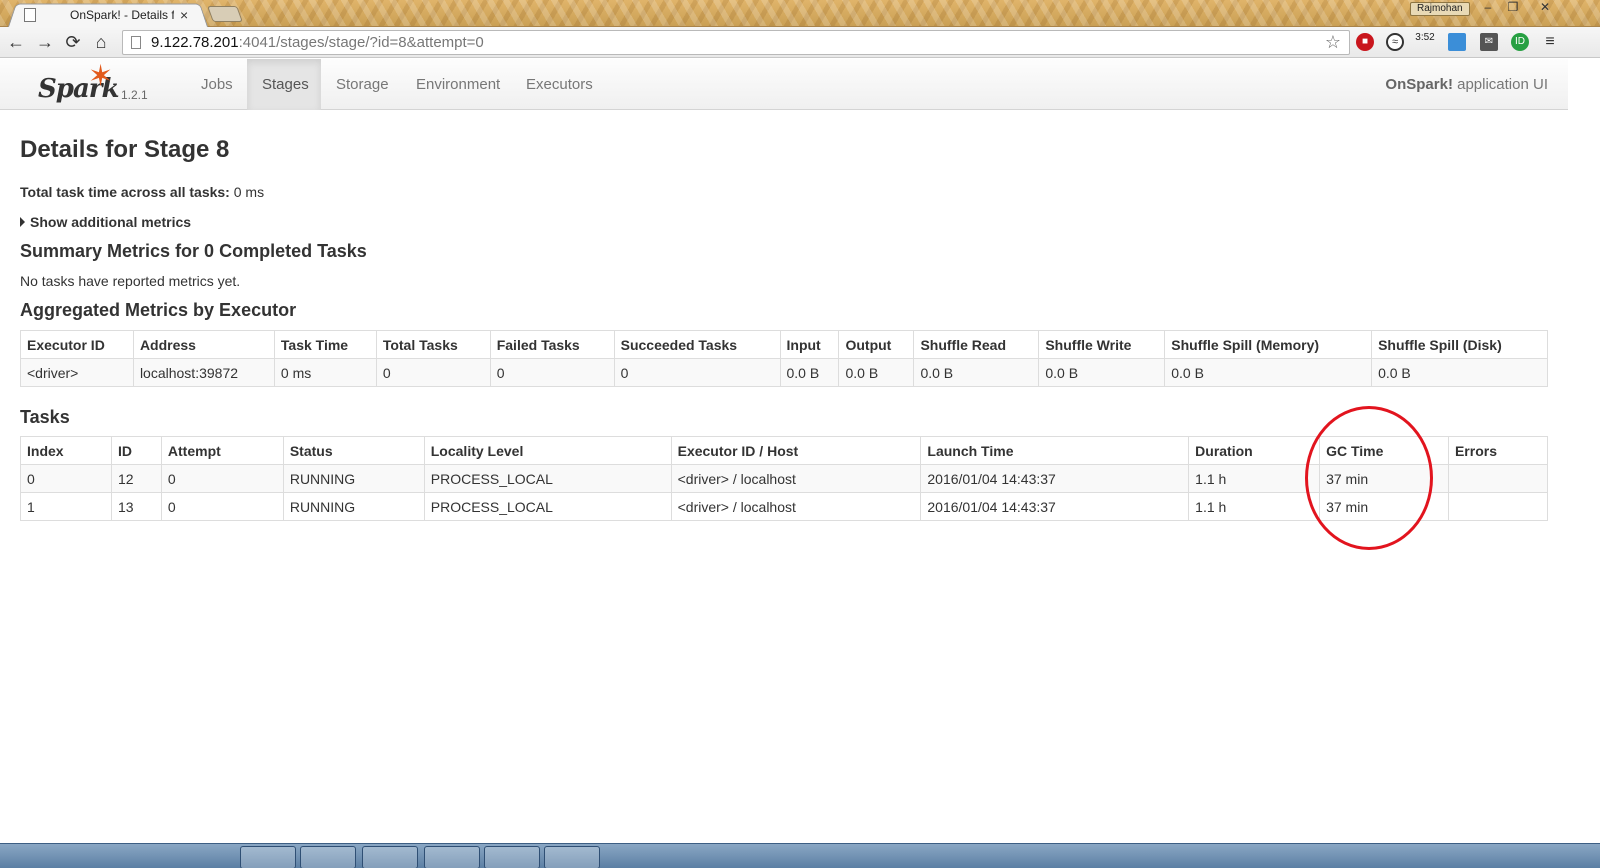  Describe the element at coordinates (136, 478) in the screenshot. I see `table-cell: 12` at that location.